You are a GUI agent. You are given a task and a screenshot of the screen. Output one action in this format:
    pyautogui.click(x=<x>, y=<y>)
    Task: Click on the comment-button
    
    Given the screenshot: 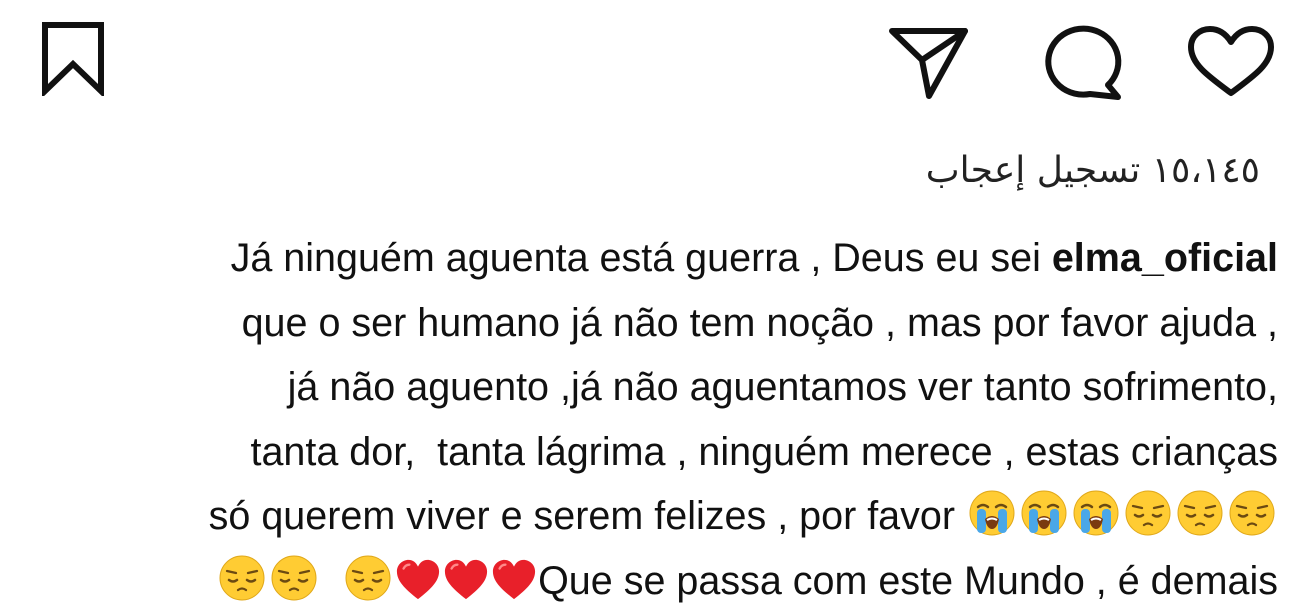 What is the action you would take?
    pyautogui.click(x=1081, y=63)
    